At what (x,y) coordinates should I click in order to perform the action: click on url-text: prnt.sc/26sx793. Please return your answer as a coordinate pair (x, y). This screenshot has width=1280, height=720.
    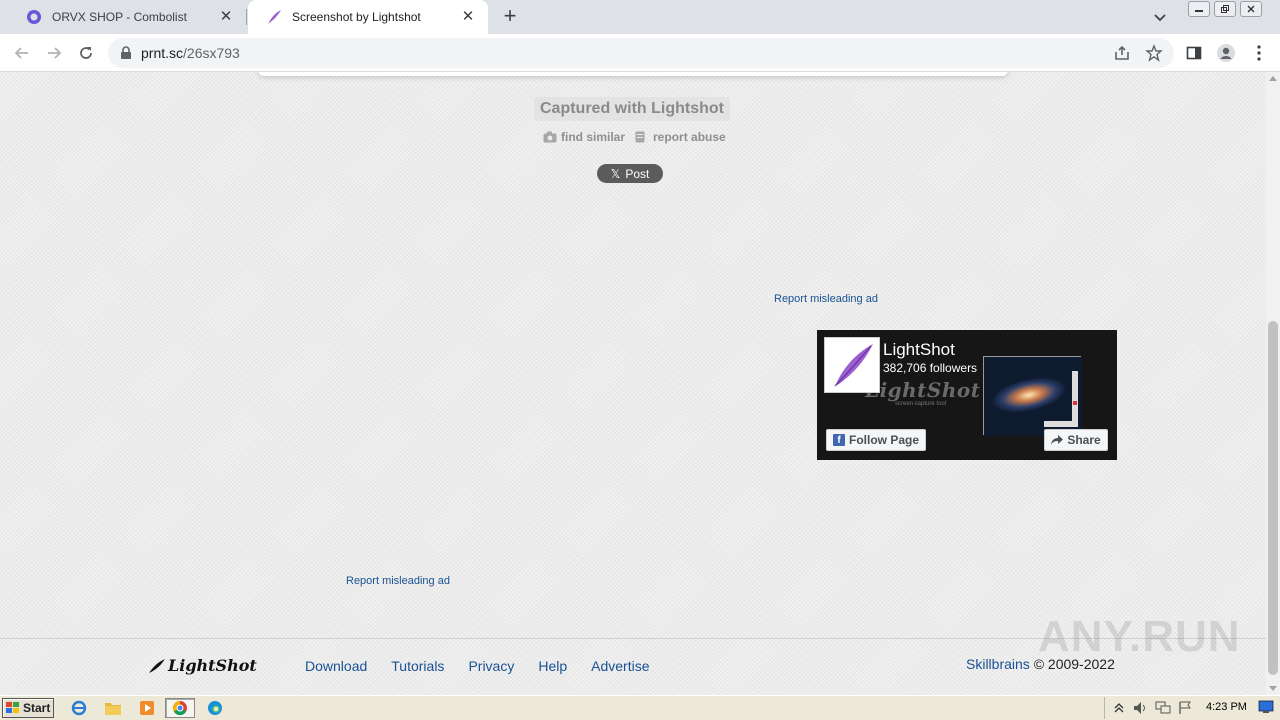
    Looking at the image, I should click on (190, 53).